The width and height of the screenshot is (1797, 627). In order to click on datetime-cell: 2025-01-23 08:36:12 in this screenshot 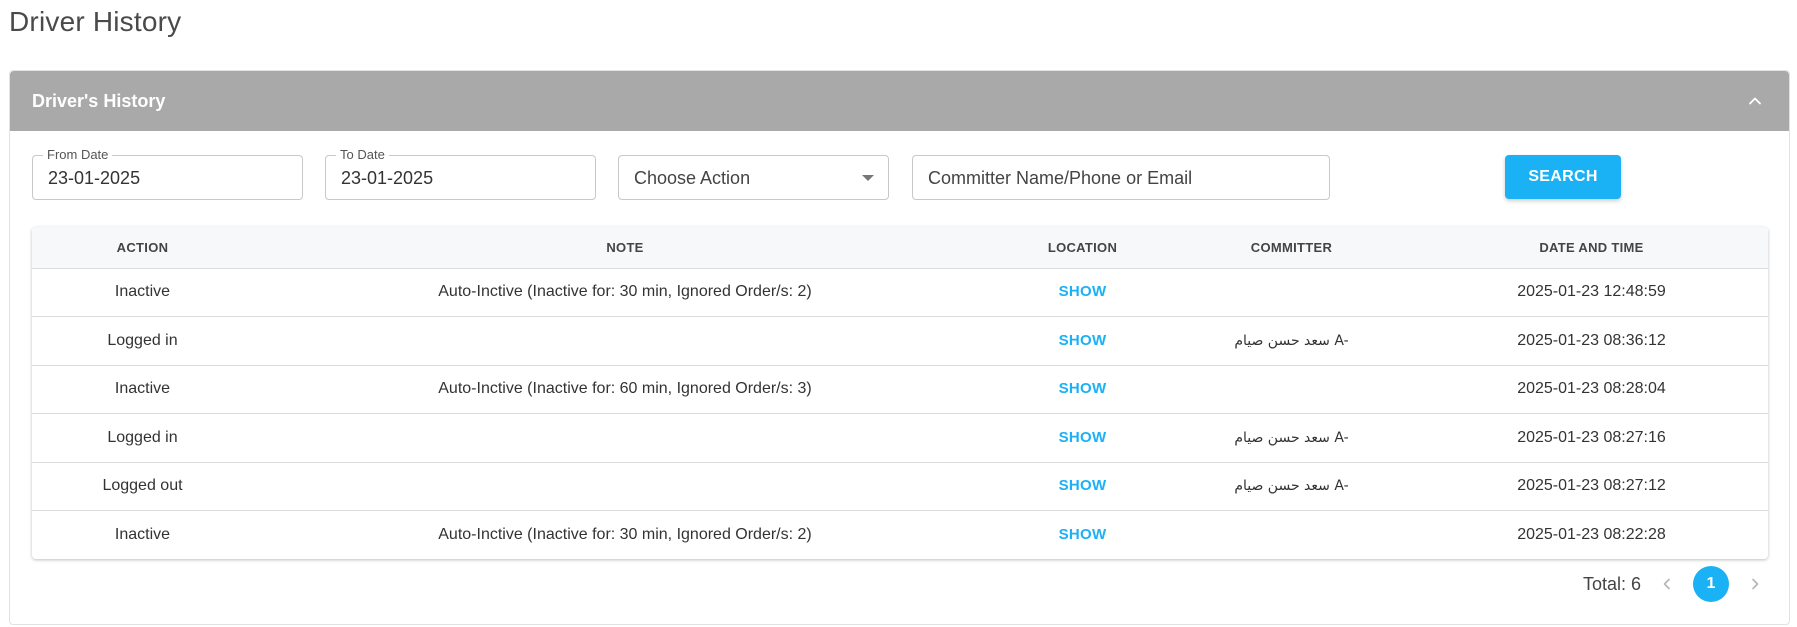, I will do `click(1591, 341)`.